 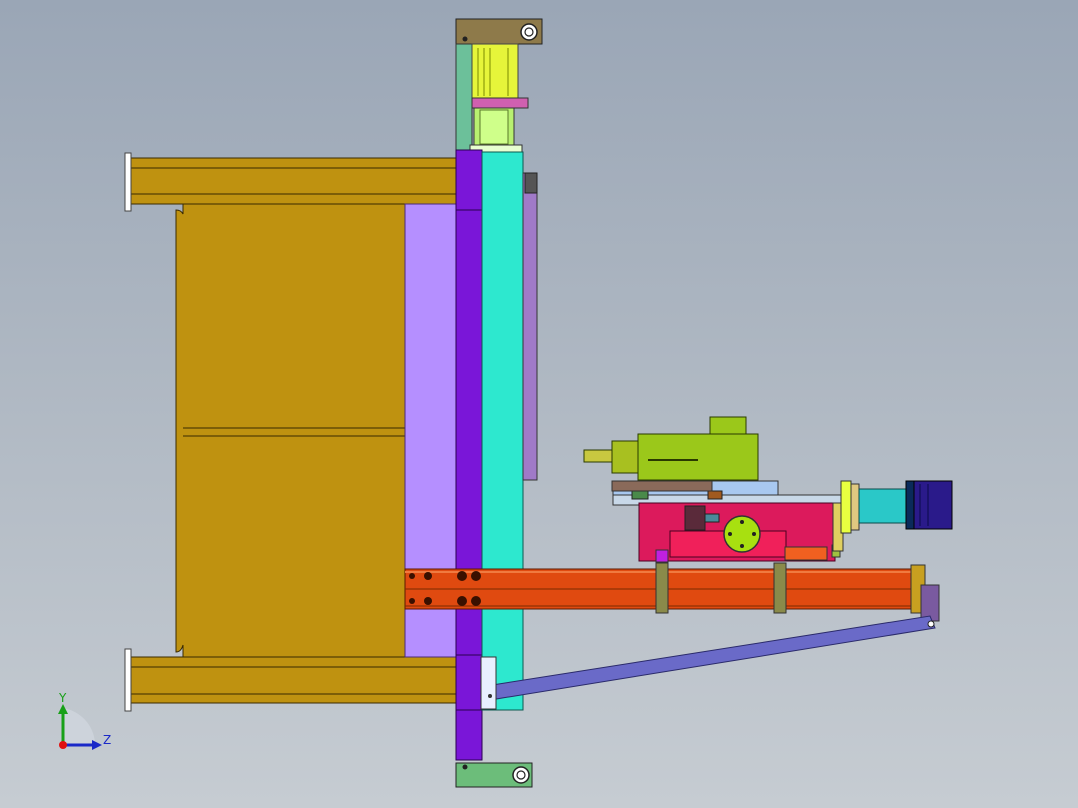 I want to click on teal-column, so click(x=502, y=431).